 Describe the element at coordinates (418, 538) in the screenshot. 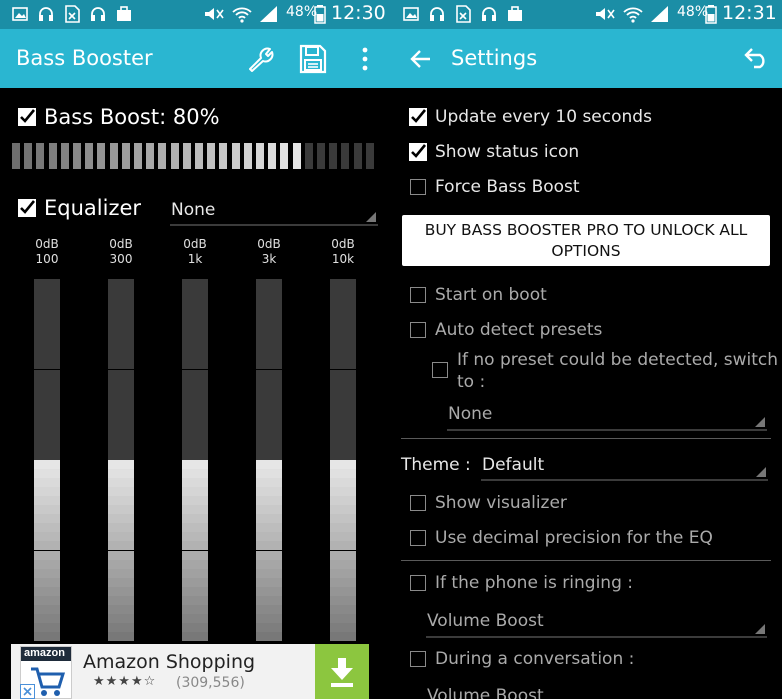

I see `decimal-checkbox` at that location.